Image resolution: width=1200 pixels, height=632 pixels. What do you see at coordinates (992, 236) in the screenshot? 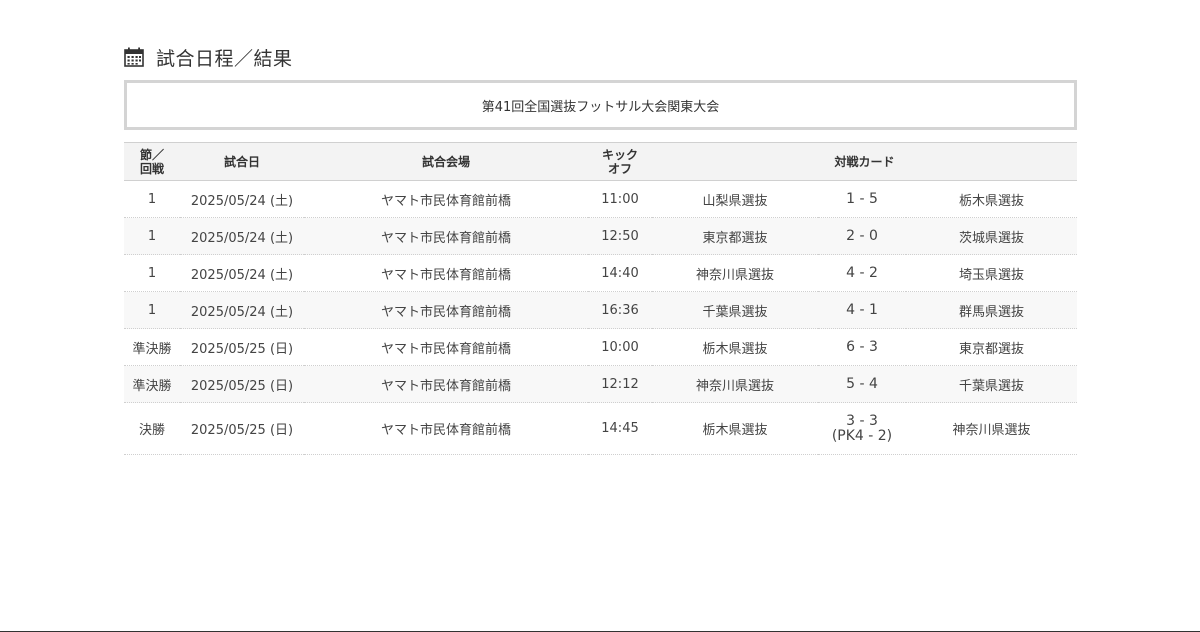
I see `away-team-cell: 茨城県選抜` at bounding box center [992, 236].